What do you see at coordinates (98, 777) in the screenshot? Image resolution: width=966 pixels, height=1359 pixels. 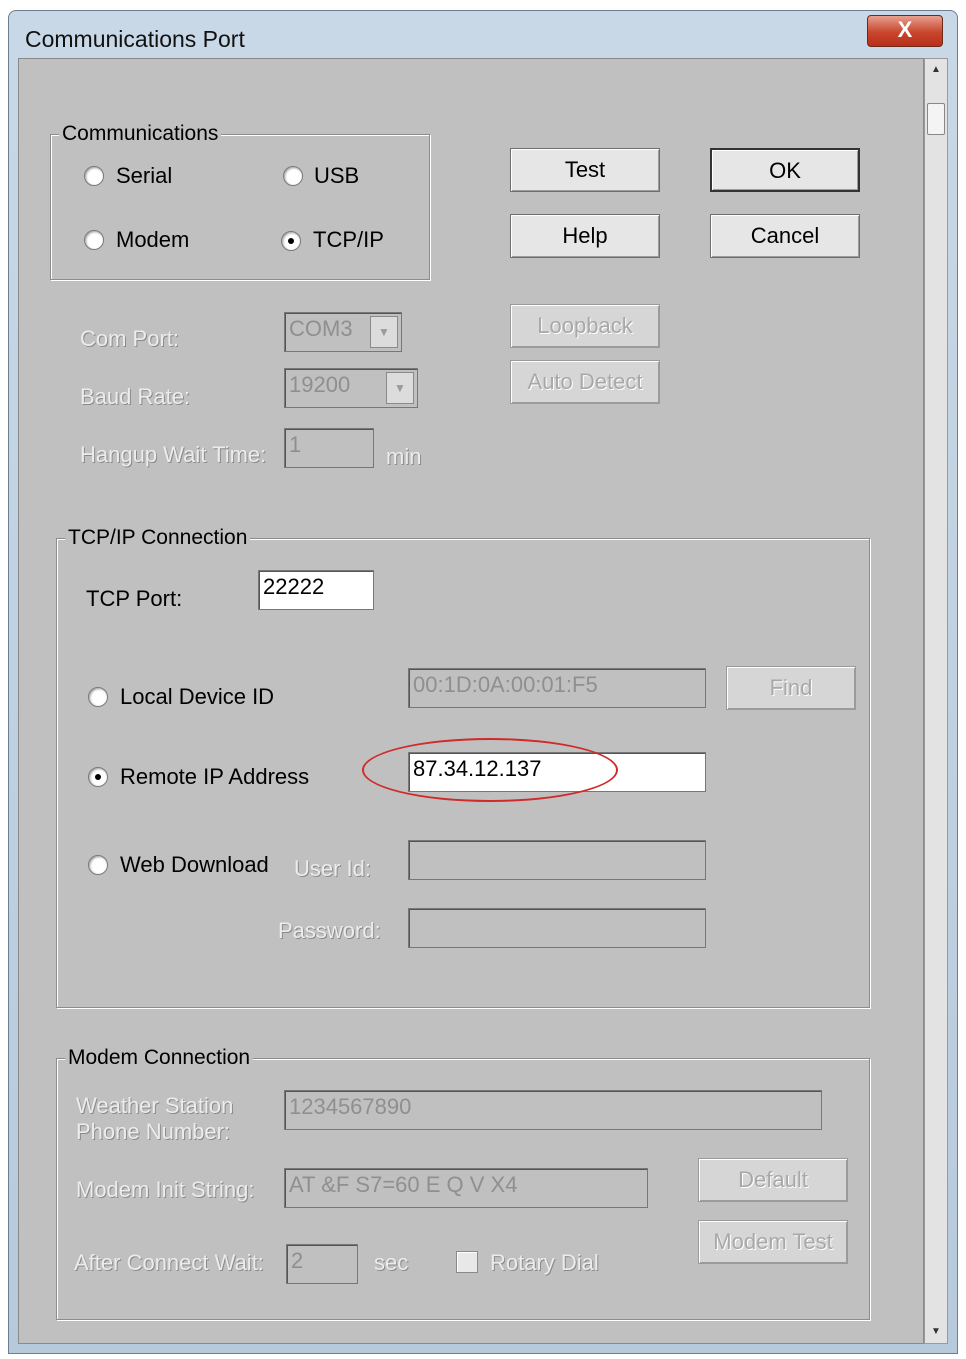 I see `remote-ip-radio` at bounding box center [98, 777].